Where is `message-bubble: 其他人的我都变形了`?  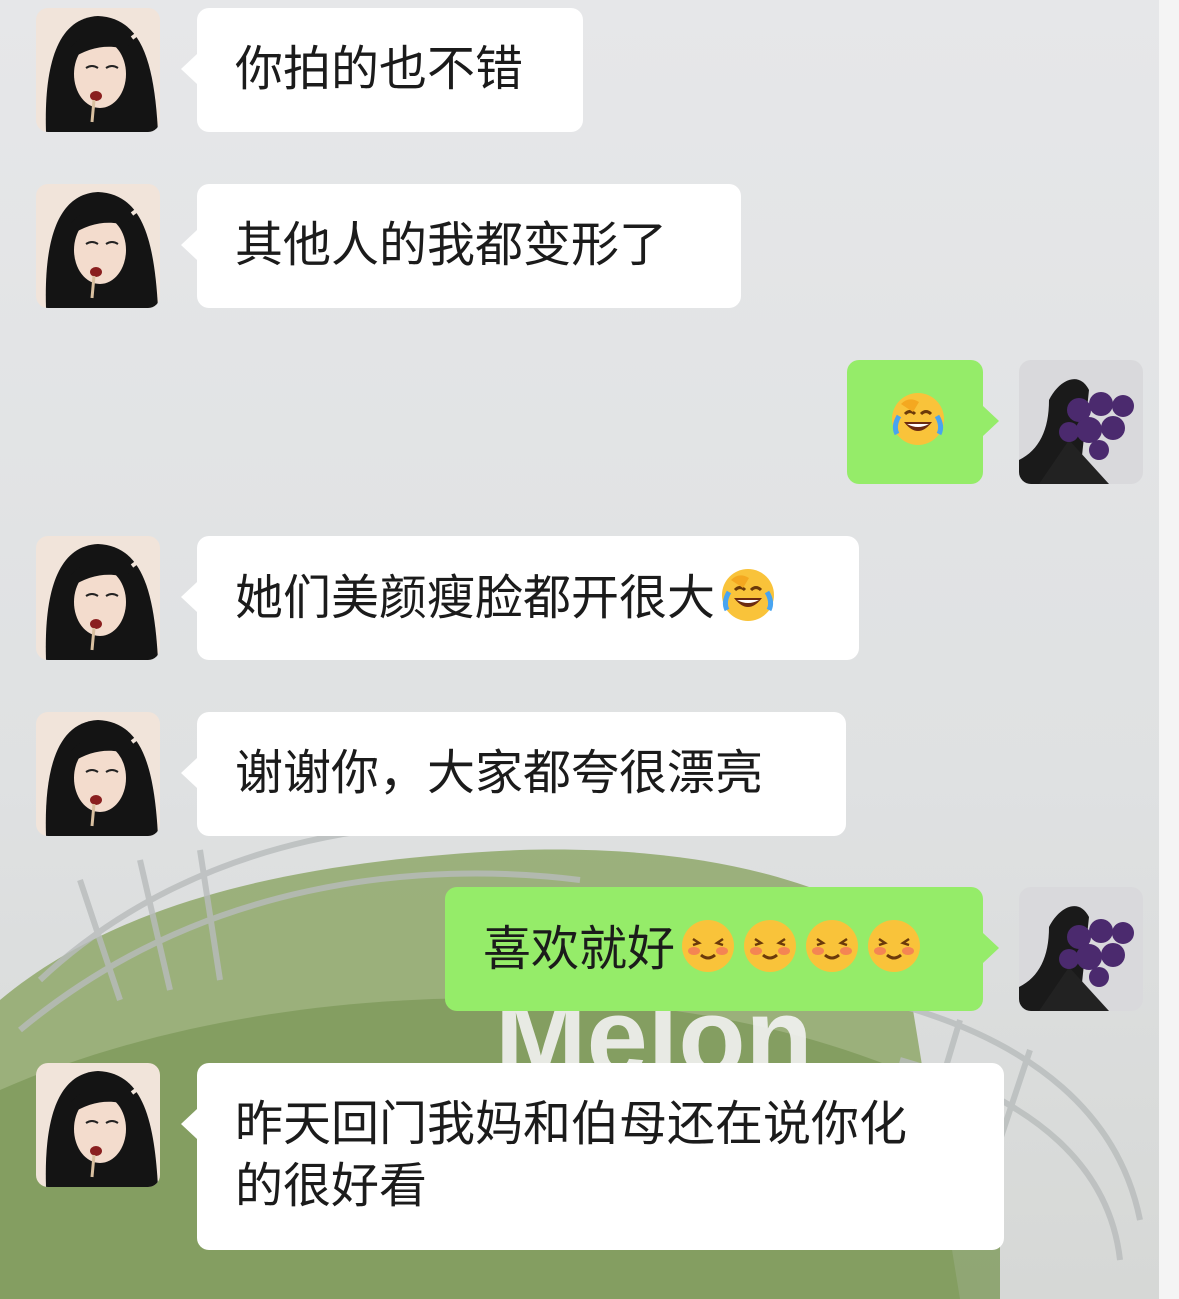 message-bubble: 其他人的我都变形了 is located at coordinates (461, 246).